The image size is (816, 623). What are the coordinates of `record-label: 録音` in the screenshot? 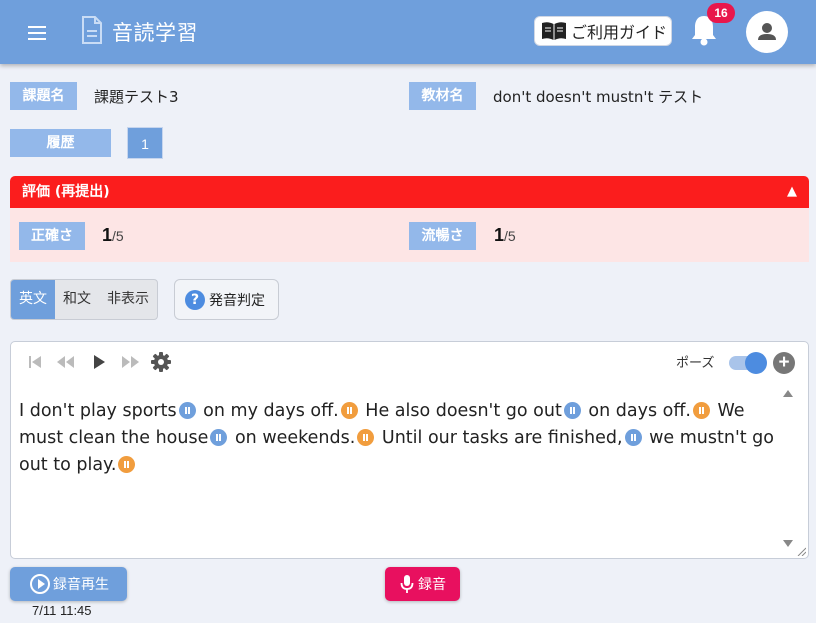 It's located at (432, 585).